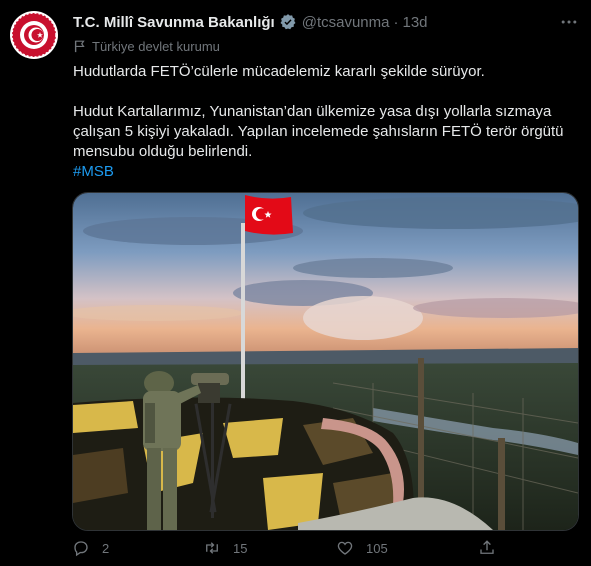 This screenshot has height=566, width=591. Describe the element at coordinates (414, 22) in the screenshot. I see `tweet-timestamp: 13d` at that location.